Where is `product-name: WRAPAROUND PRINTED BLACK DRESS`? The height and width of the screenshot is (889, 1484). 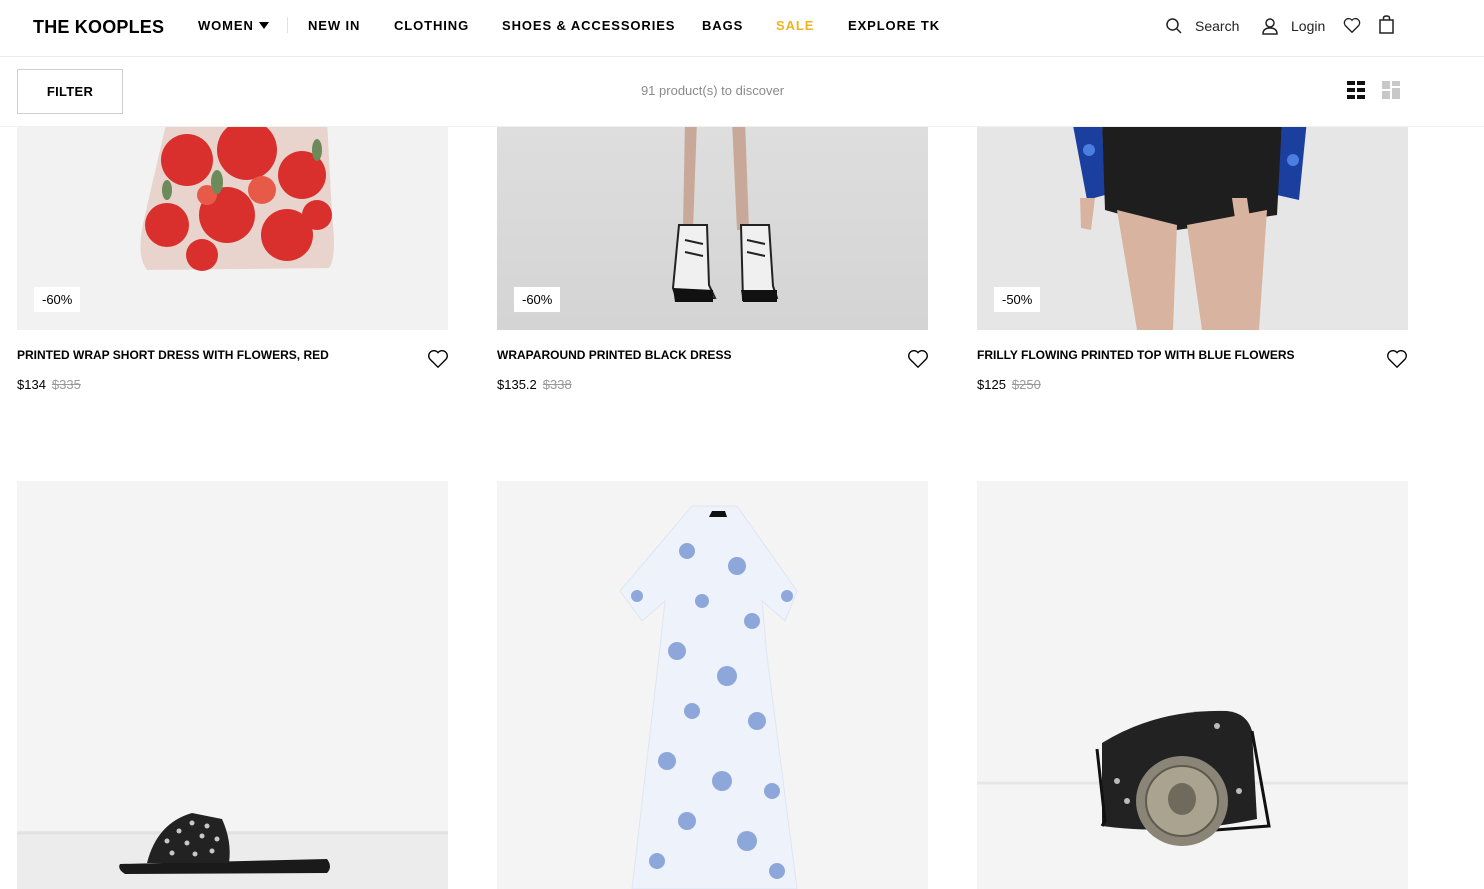 product-name: WRAPAROUND PRINTED BLACK DRESS is located at coordinates (614, 355).